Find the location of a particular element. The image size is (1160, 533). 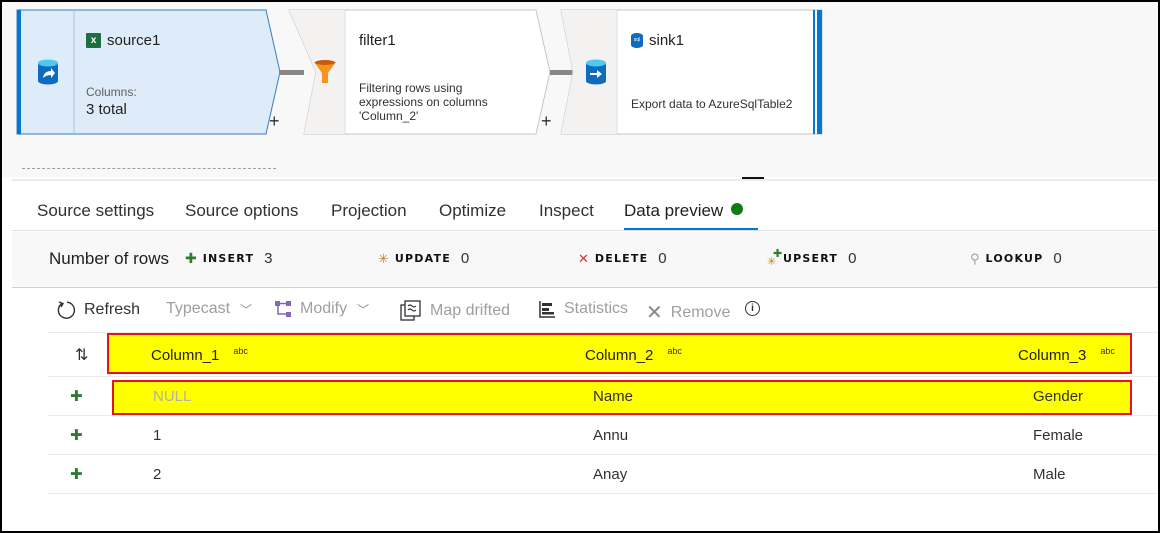

source-database-icon is located at coordinates (48, 72).